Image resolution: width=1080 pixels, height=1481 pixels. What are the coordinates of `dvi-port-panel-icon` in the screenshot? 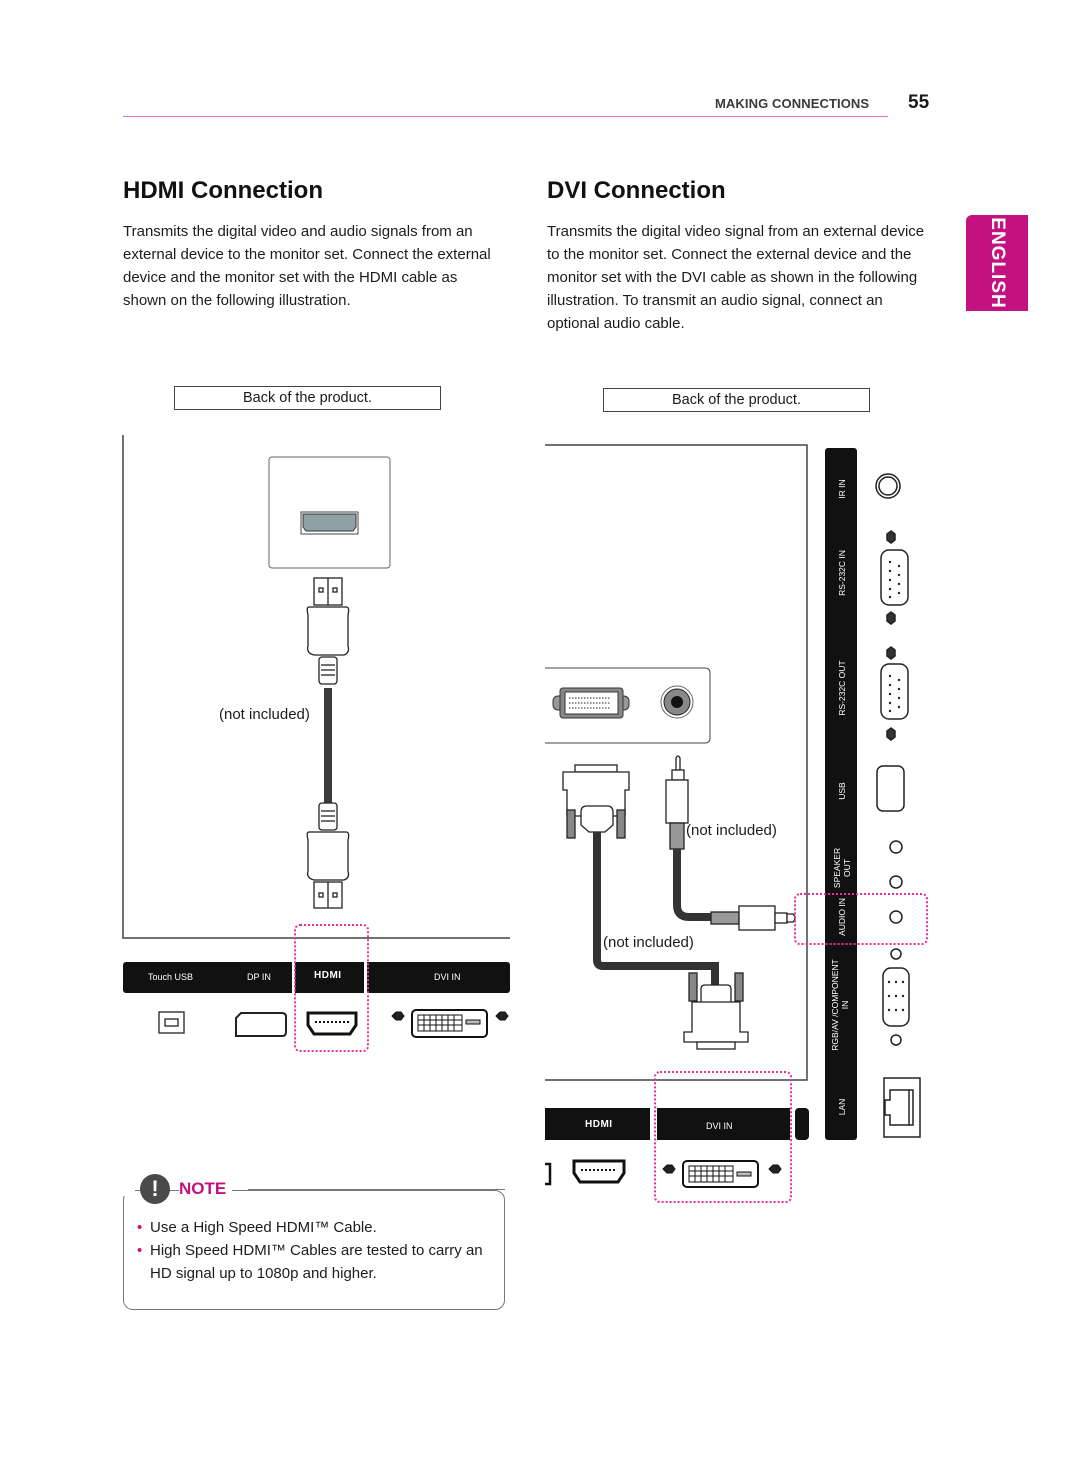 It's located at (591, 703).